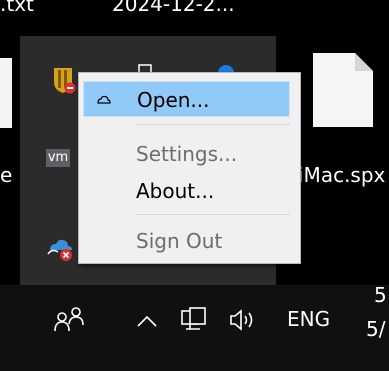 The height and width of the screenshot is (371, 389). I want to click on desktop-file-label-left: e, so click(6, 175).